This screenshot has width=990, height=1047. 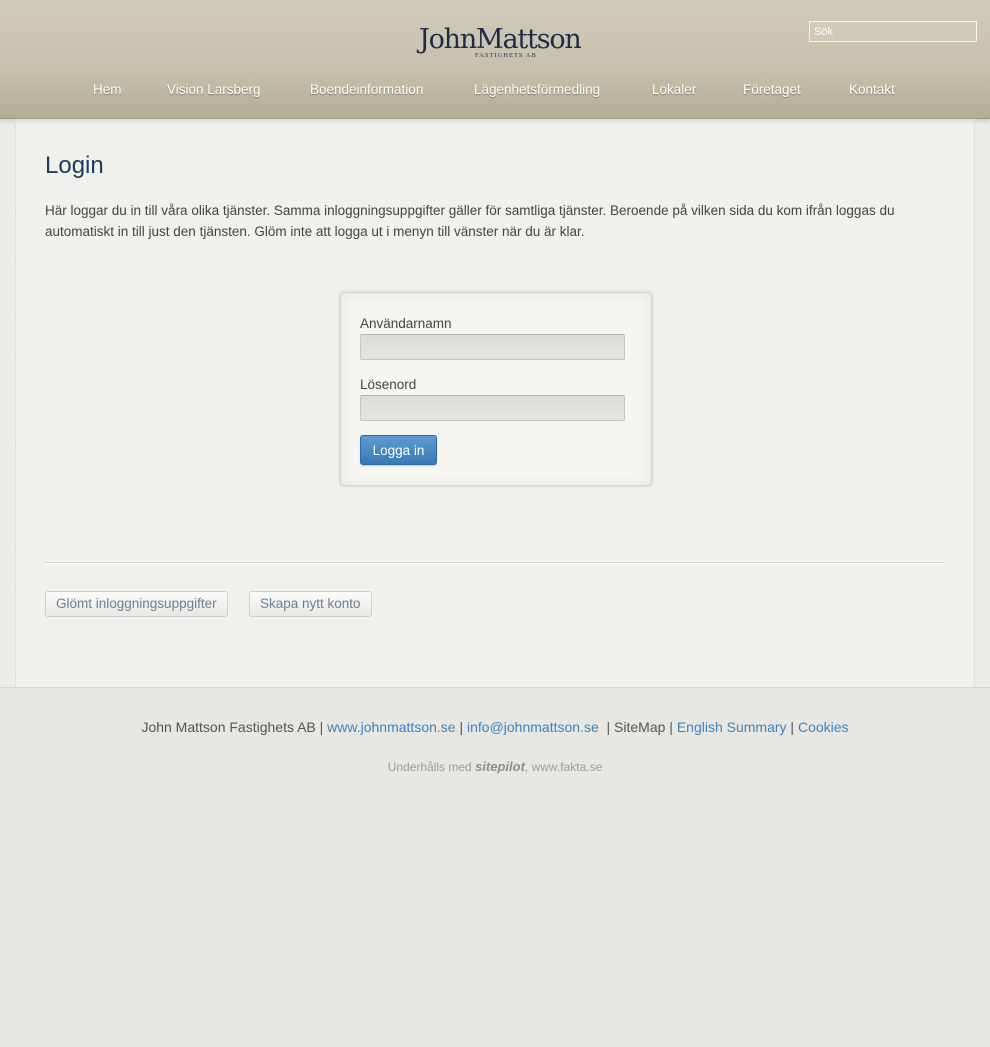 I want to click on footer-sitemap: | SiteMap |, so click(x=640, y=727).